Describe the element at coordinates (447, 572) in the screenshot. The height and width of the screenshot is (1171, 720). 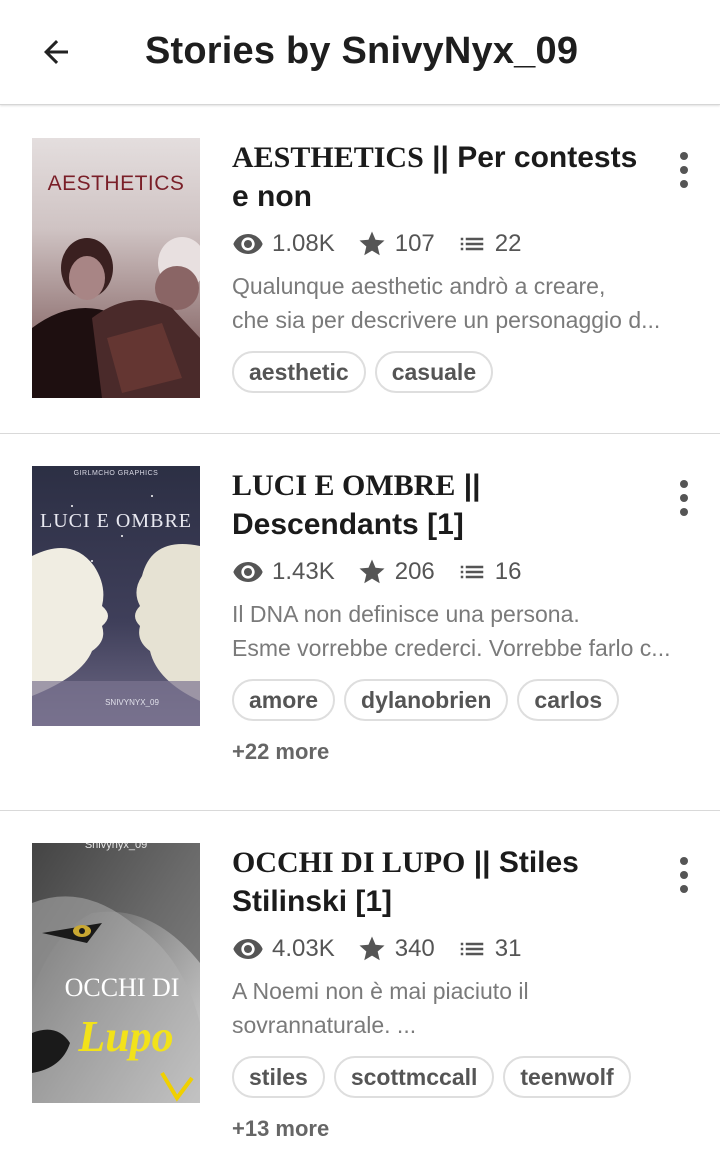
I see `story-stats: 1.43K 206 16` at that location.